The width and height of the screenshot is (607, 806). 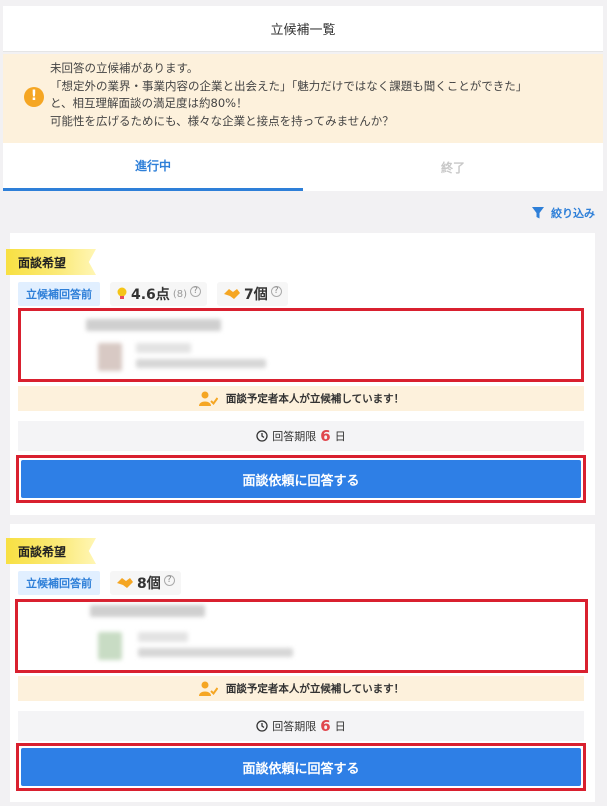 I want to click on tab-in-progress: 進行中, so click(x=153, y=167).